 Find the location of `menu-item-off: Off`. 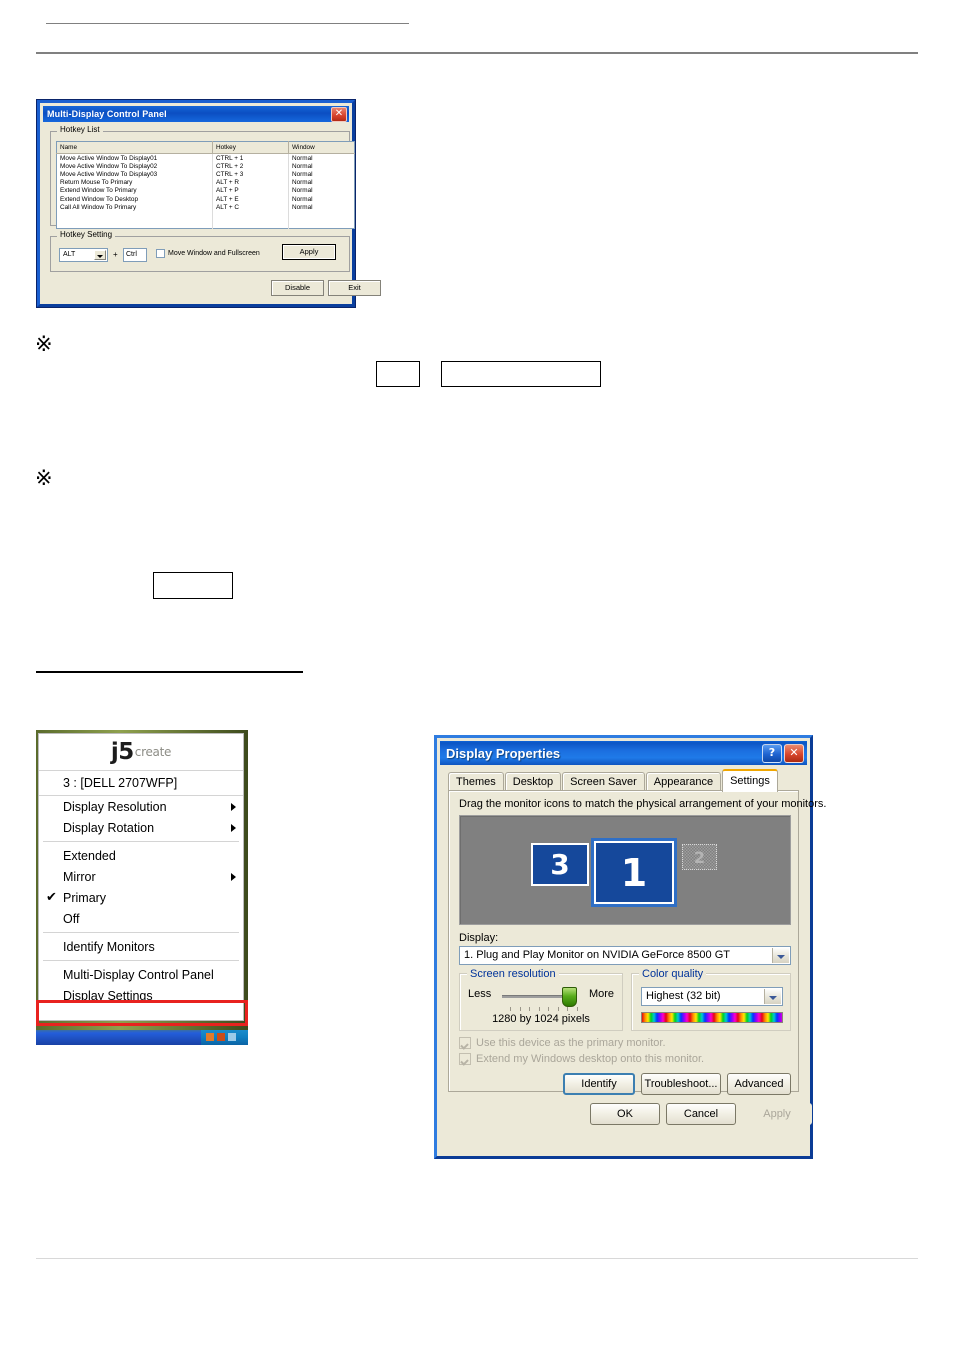

menu-item-off: Off is located at coordinates (141, 918).